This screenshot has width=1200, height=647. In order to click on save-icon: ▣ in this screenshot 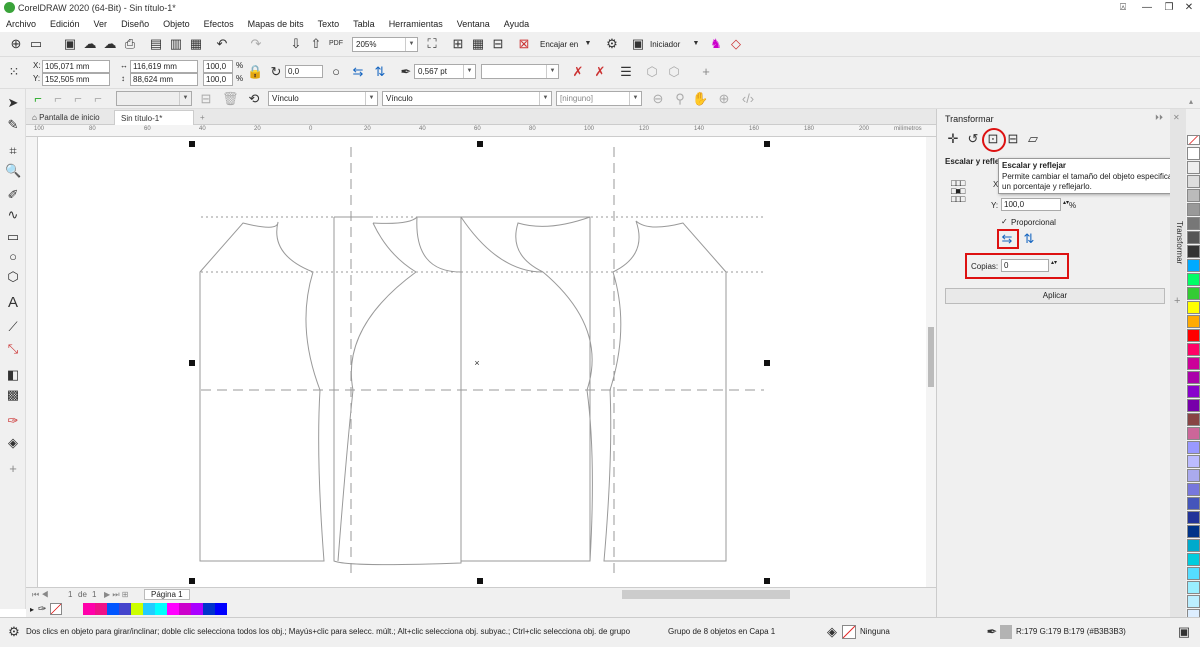, I will do `click(70, 44)`.